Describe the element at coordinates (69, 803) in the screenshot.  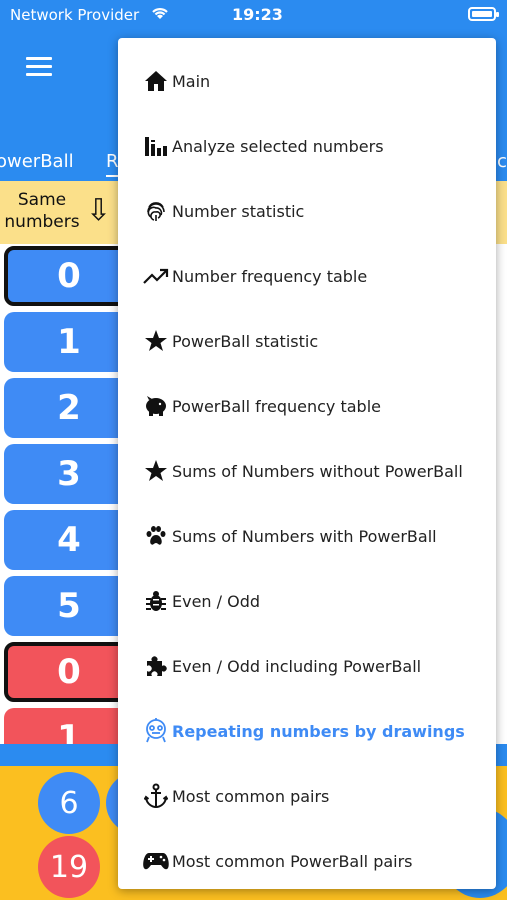
I see `ball-number: 6` at that location.